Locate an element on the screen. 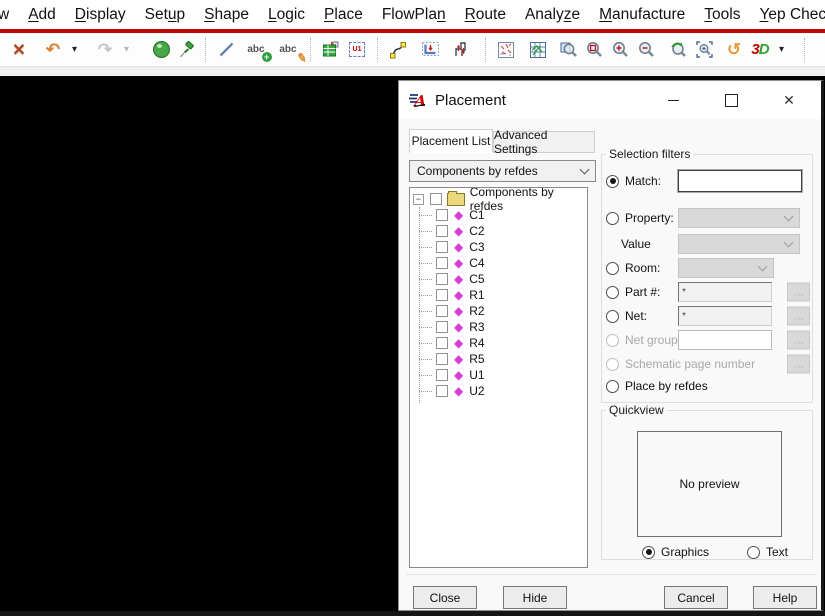 This screenshot has width=825, height=616. 3d-canvas-button: 3D is located at coordinates (760, 50).